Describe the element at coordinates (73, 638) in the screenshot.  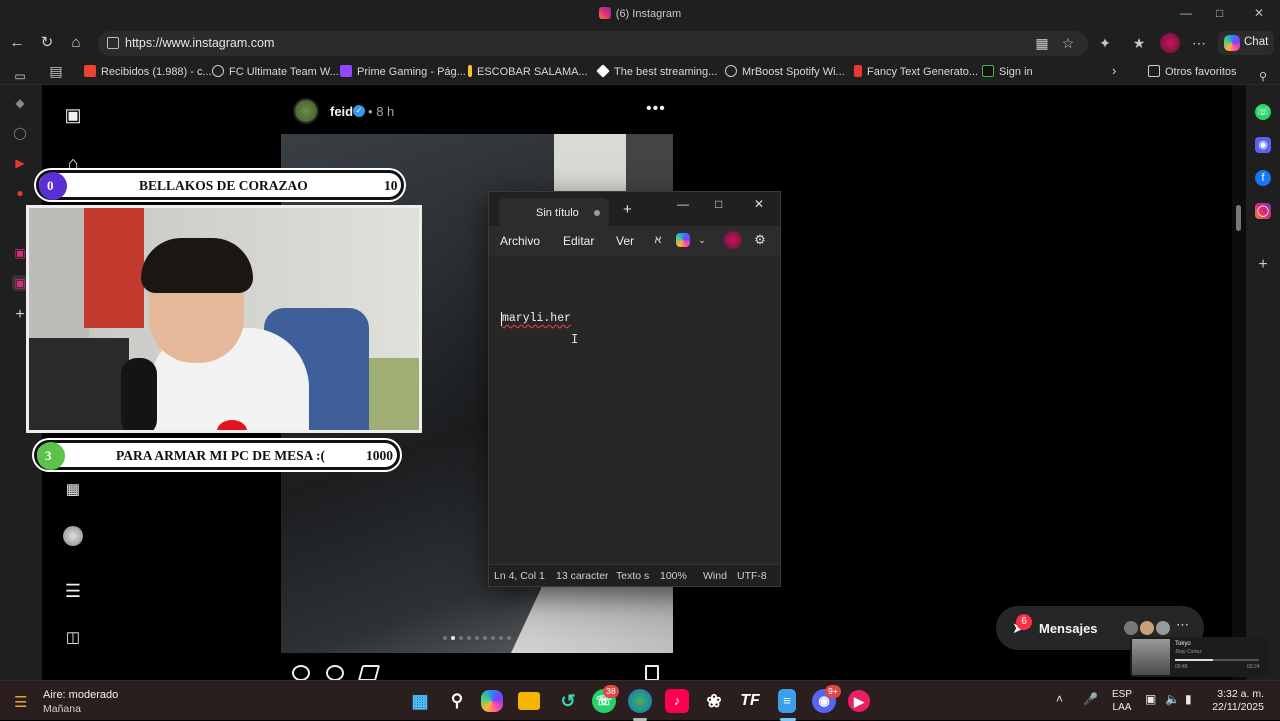
I see `also-from-meta-icon: ◫` at that location.